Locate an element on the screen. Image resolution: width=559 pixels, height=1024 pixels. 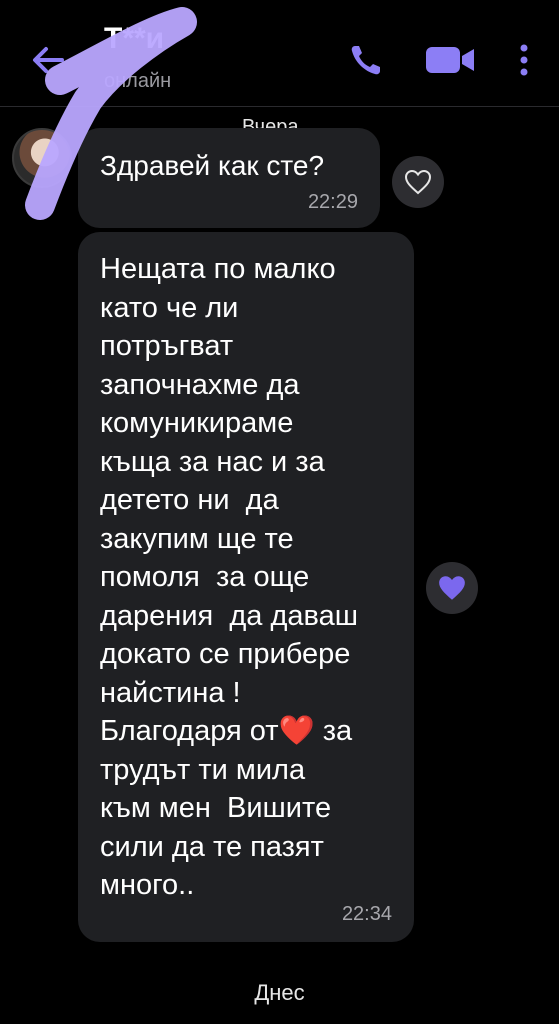
message-time: 22:29 is located at coordinates (332, 202).